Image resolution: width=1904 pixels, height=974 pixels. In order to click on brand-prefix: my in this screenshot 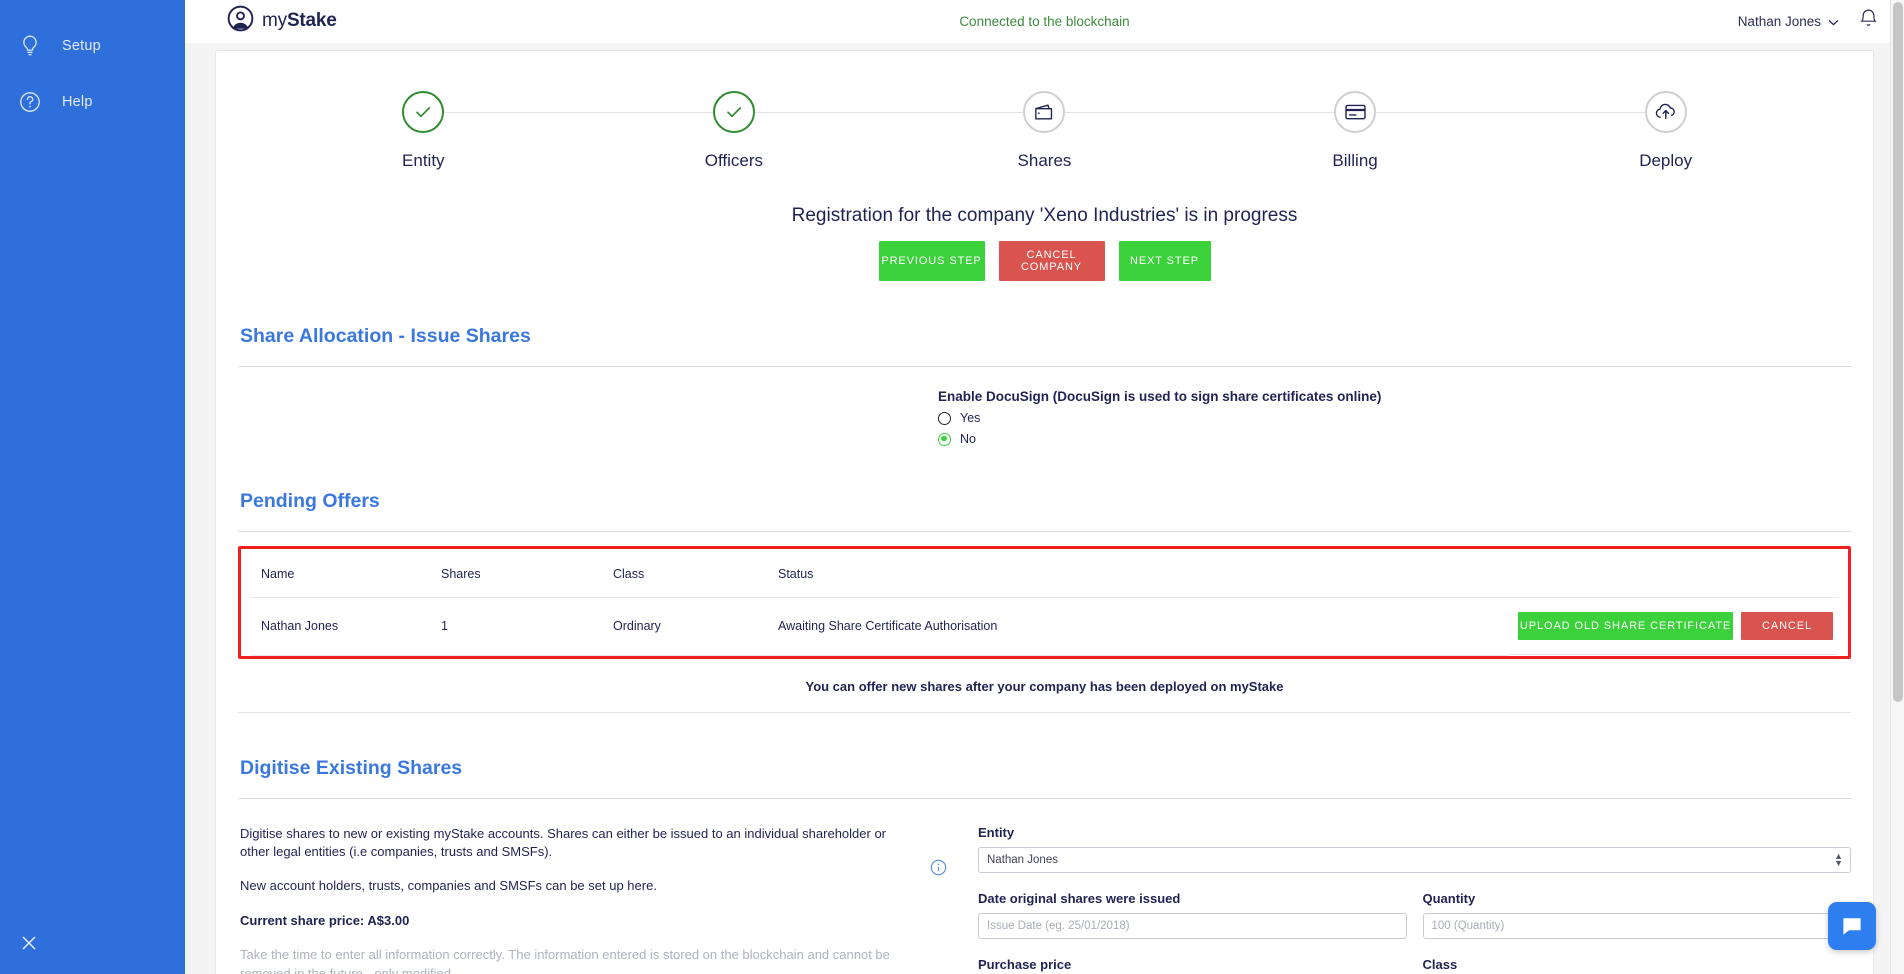, I will do `click(274, 20)`.